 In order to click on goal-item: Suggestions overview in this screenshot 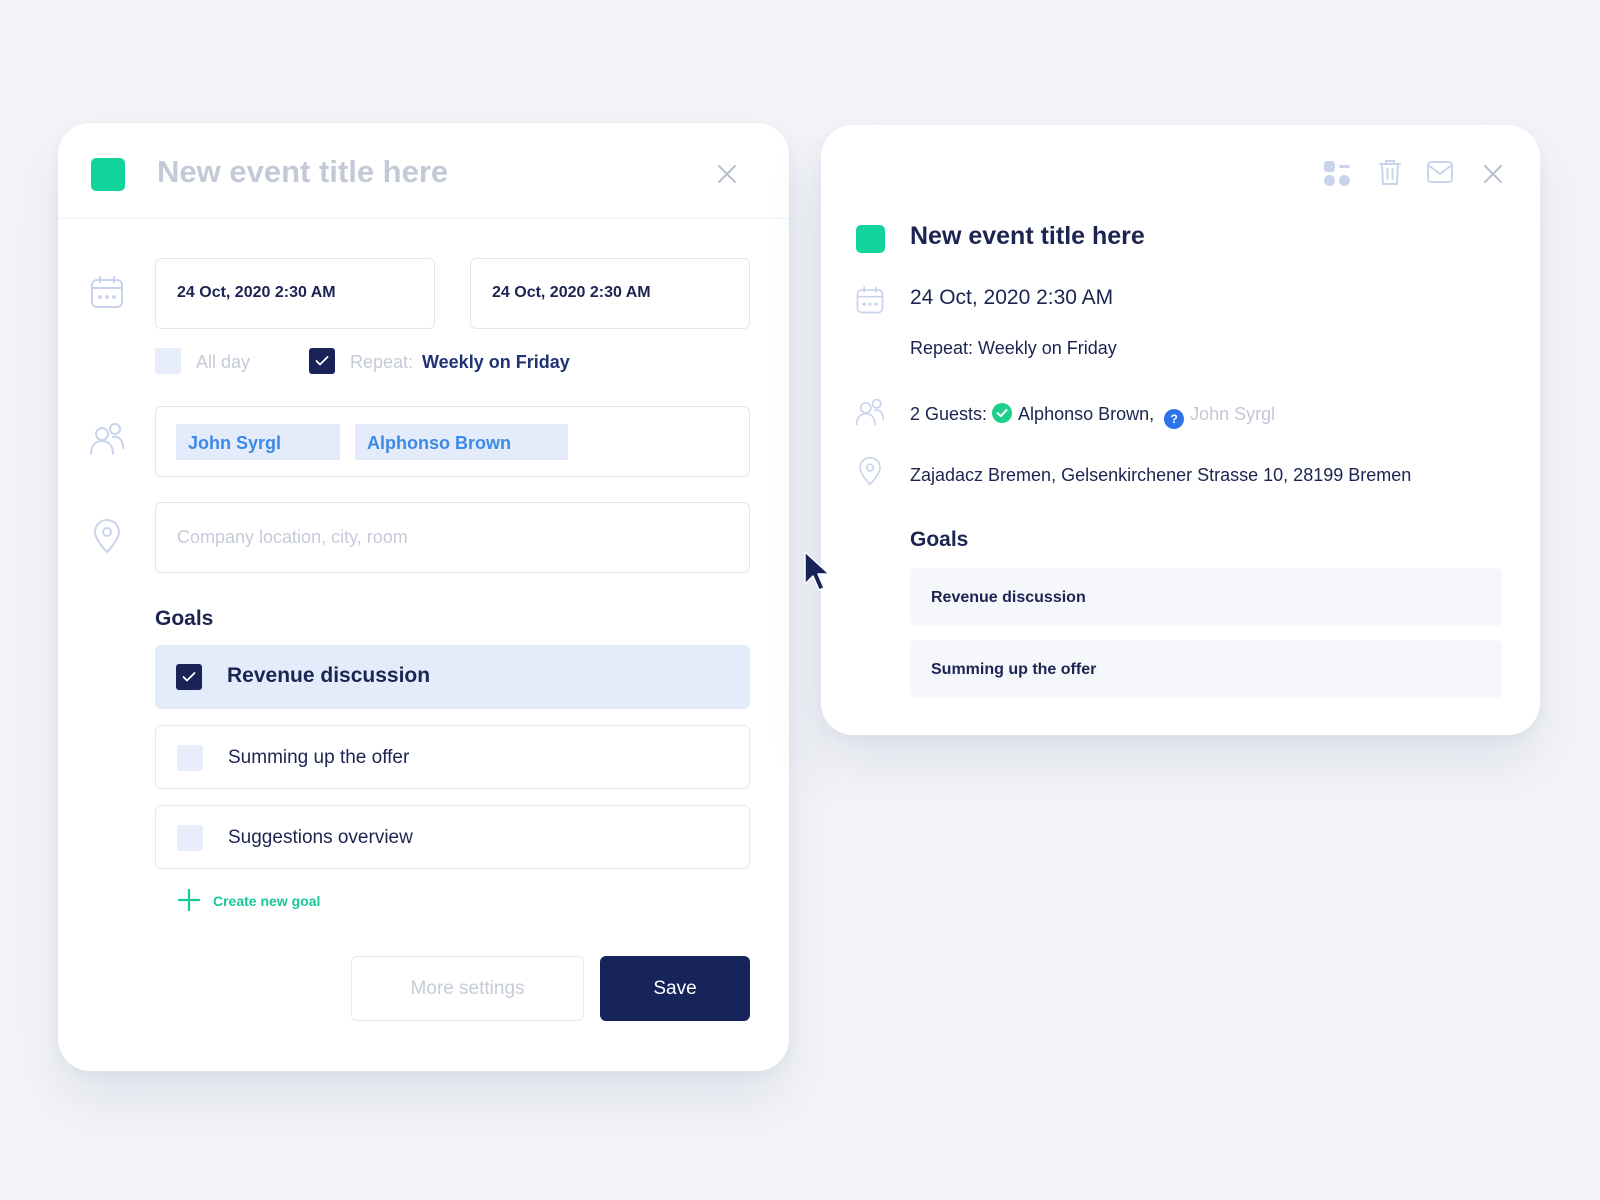, I will do `click(452, 837)`.